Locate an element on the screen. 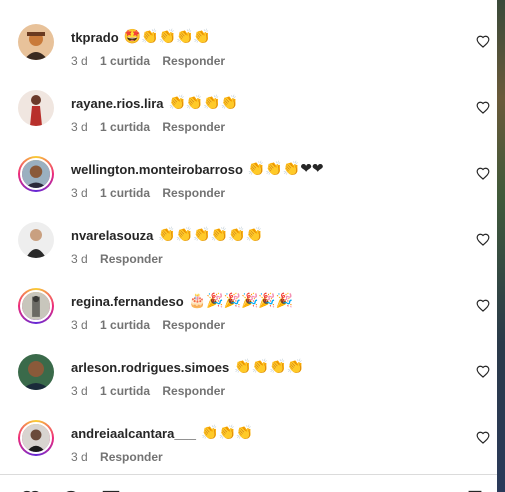  comment-text: 👏👏👏 is located at coordinates (227, 433).